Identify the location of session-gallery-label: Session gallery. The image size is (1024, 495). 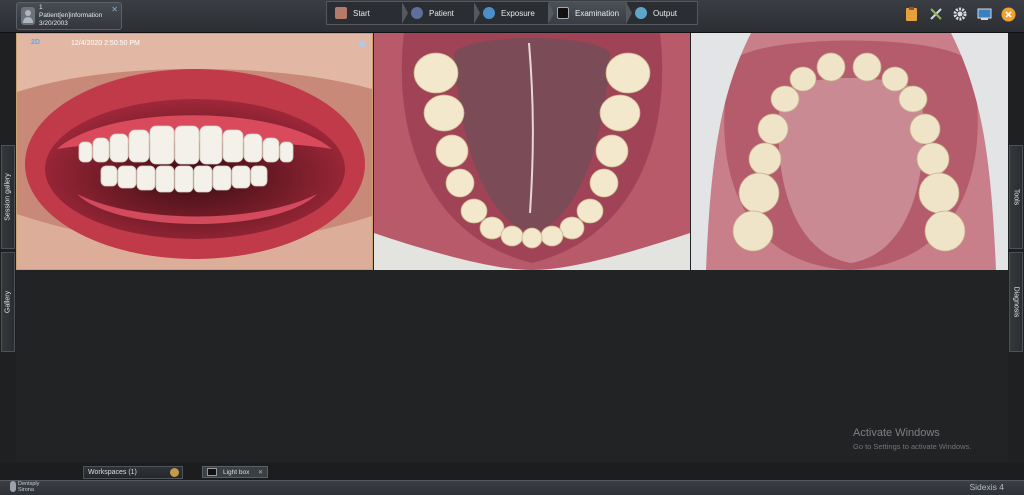
(8, 197).